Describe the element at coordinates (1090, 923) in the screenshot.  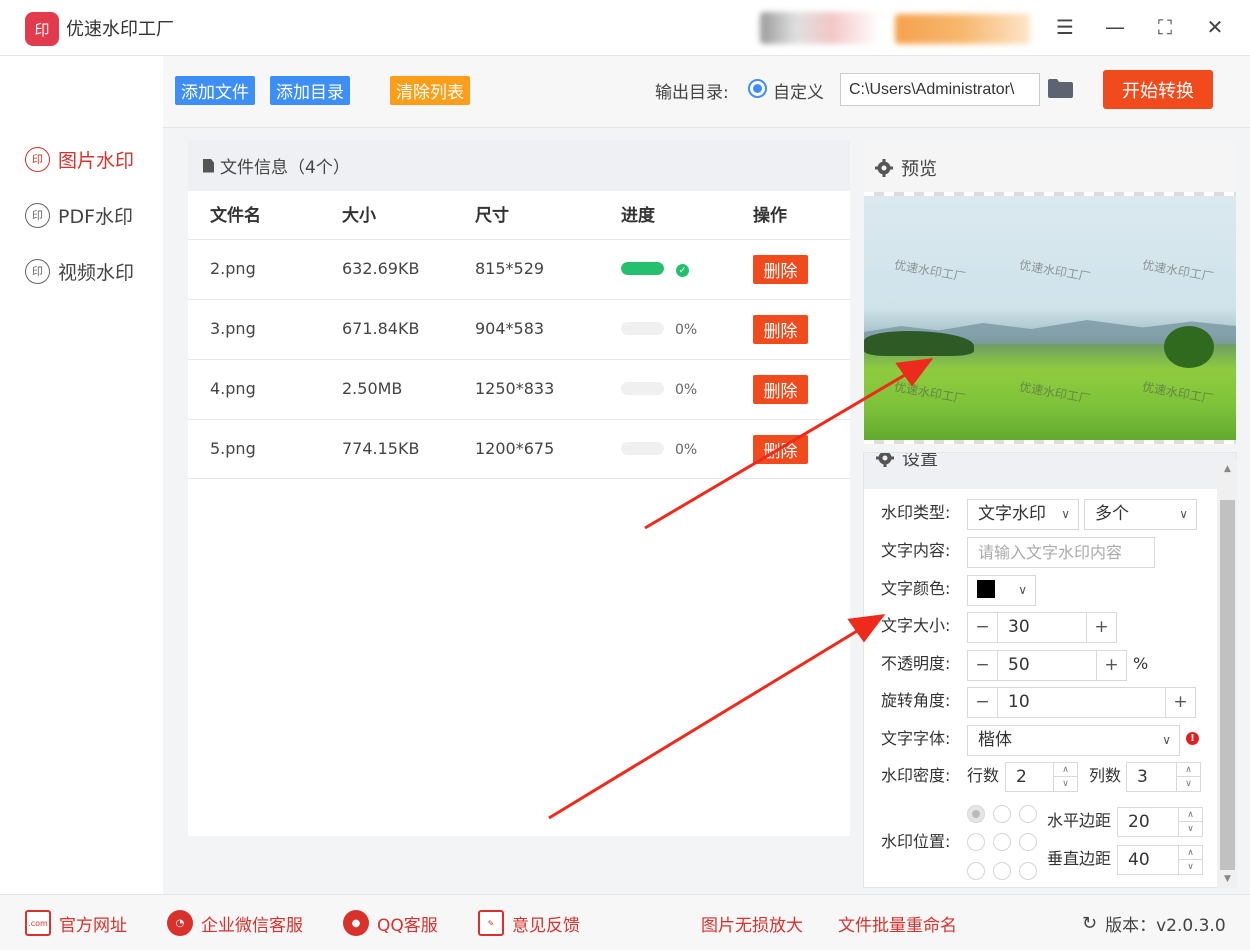
I see `refresh-icon: ↻` at that location.